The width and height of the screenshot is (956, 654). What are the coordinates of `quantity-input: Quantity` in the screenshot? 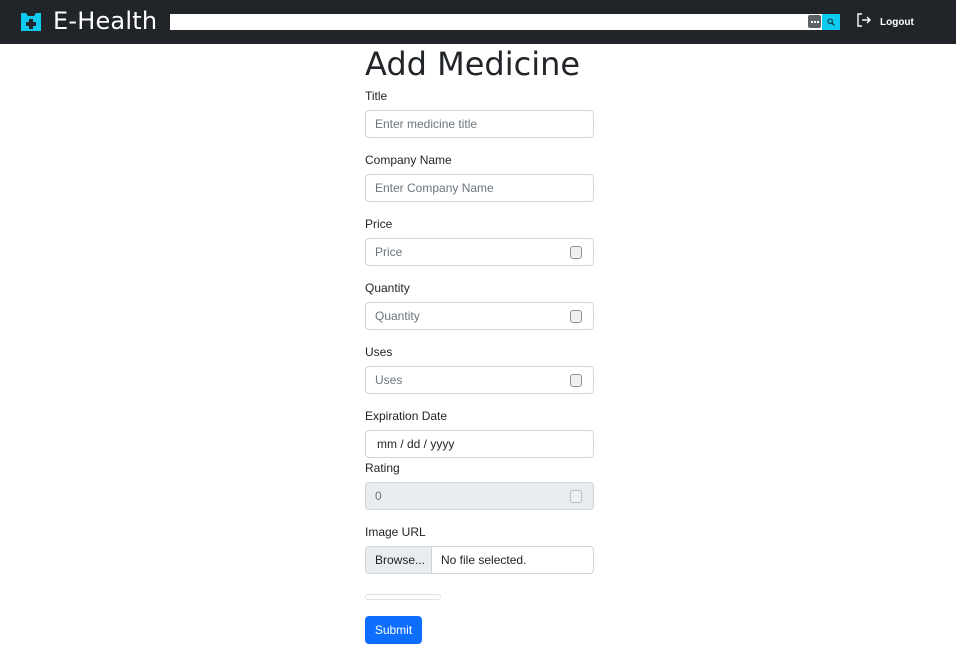 It's located at (479, 316).